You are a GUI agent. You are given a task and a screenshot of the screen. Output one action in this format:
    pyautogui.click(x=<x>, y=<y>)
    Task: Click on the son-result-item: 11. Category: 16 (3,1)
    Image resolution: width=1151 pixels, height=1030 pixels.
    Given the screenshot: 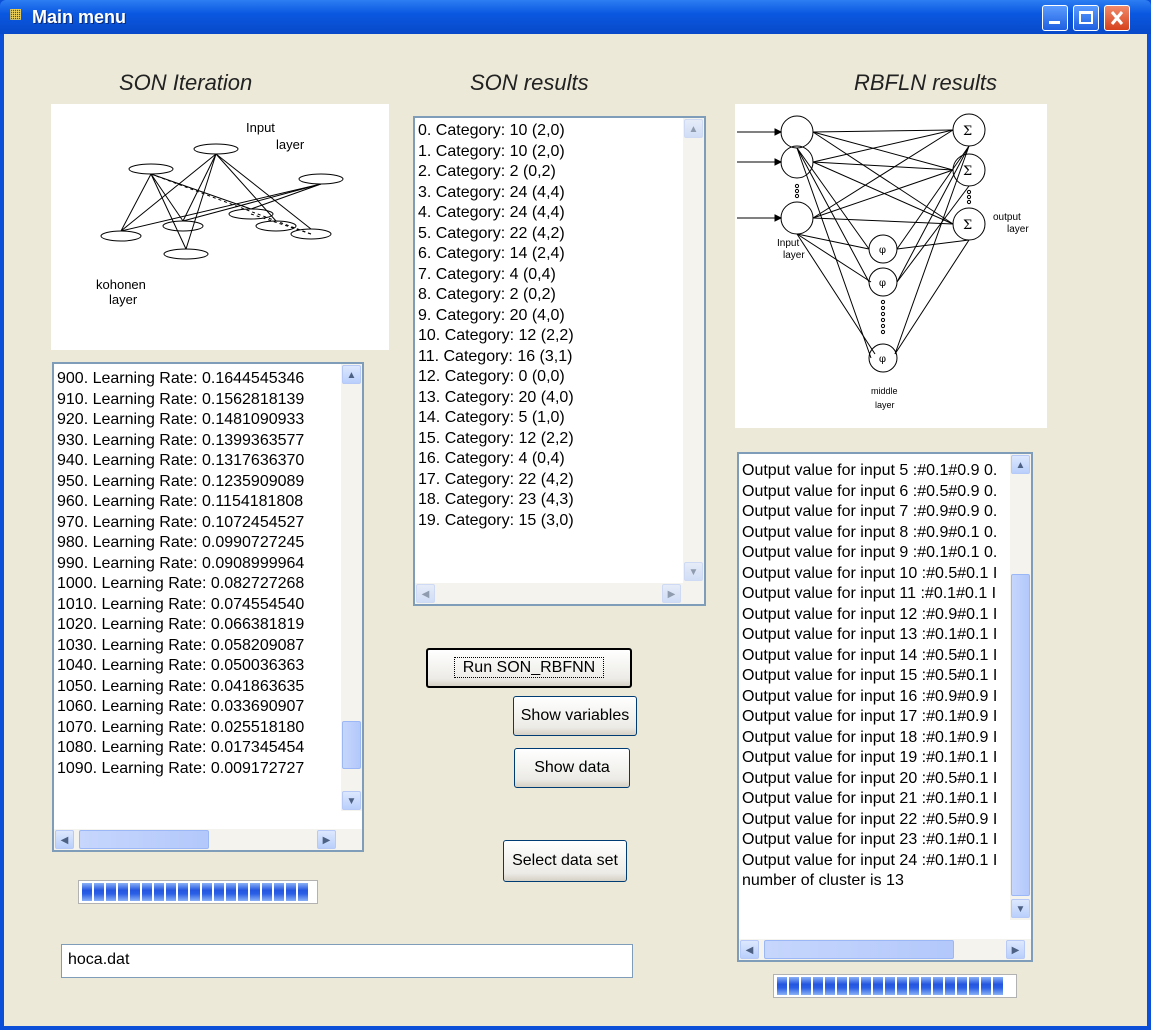 What is the action you would take?
    pyautogui.click(x=549, y=357)
    